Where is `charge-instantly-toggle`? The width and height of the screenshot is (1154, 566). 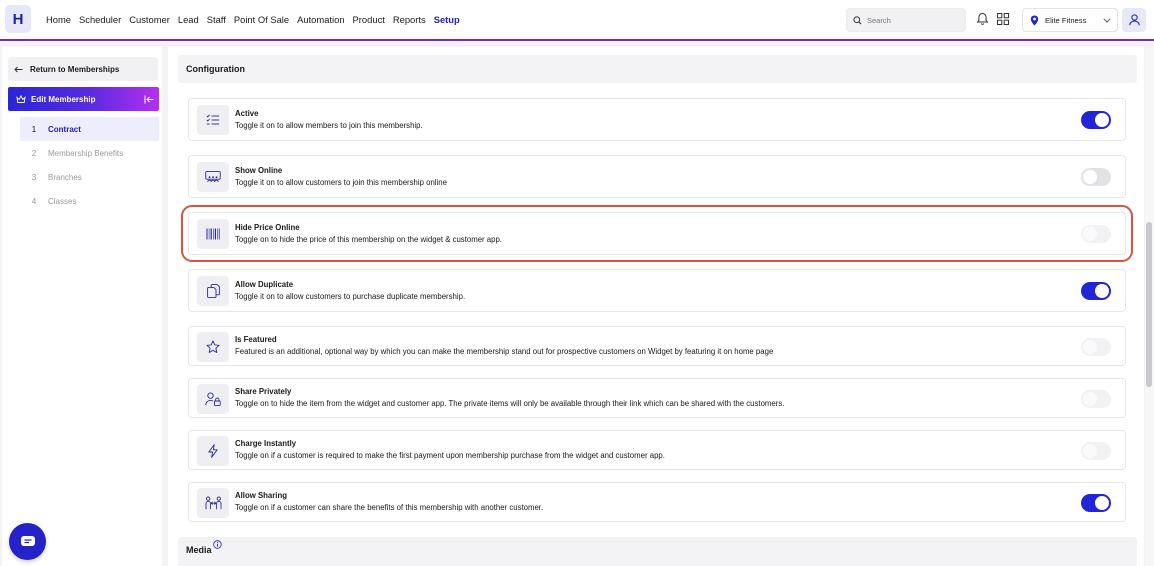
charge-instantly-toggle is located at coordinates (1096, 451).